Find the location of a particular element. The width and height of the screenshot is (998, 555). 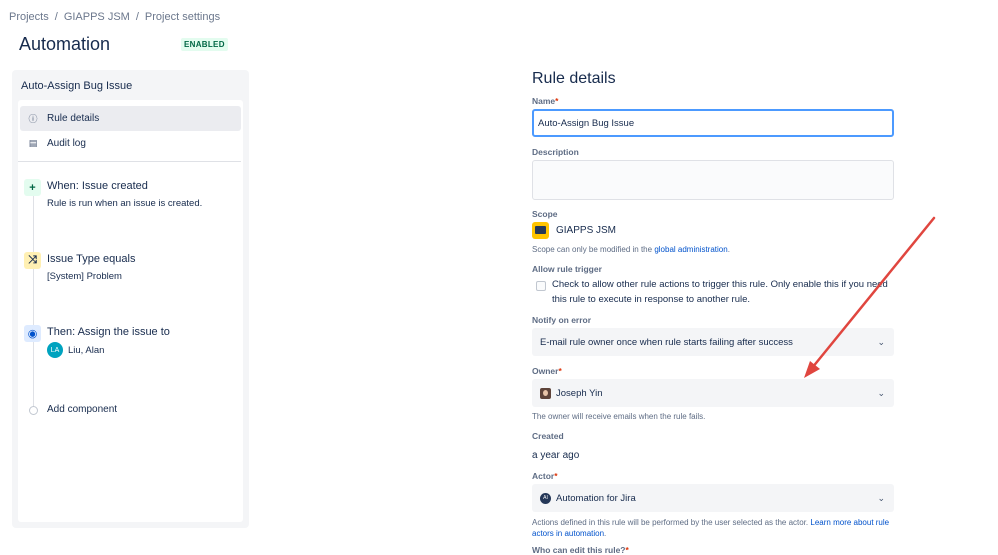

owner-label-text: Owner is located at coordinates (545, 371).